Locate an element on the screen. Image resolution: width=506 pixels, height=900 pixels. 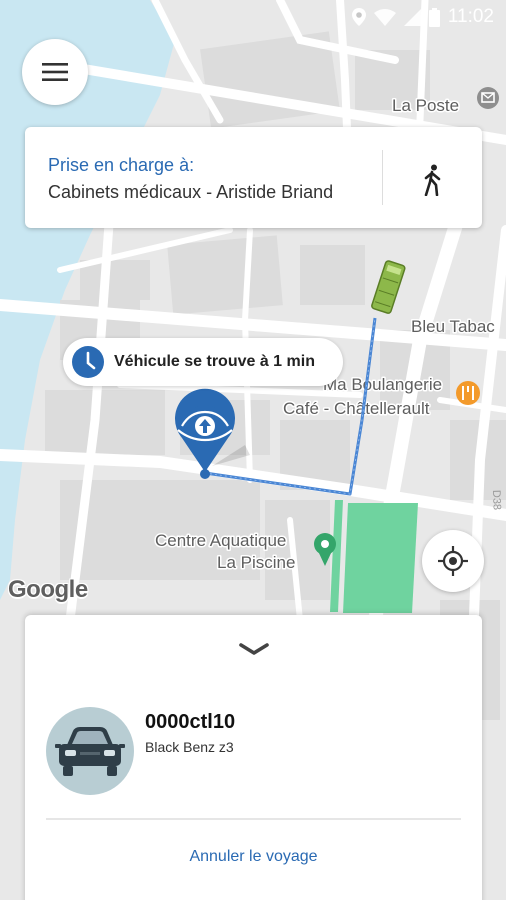
pickup-title: Prise en charge à: is located at coordinates (121, 165).